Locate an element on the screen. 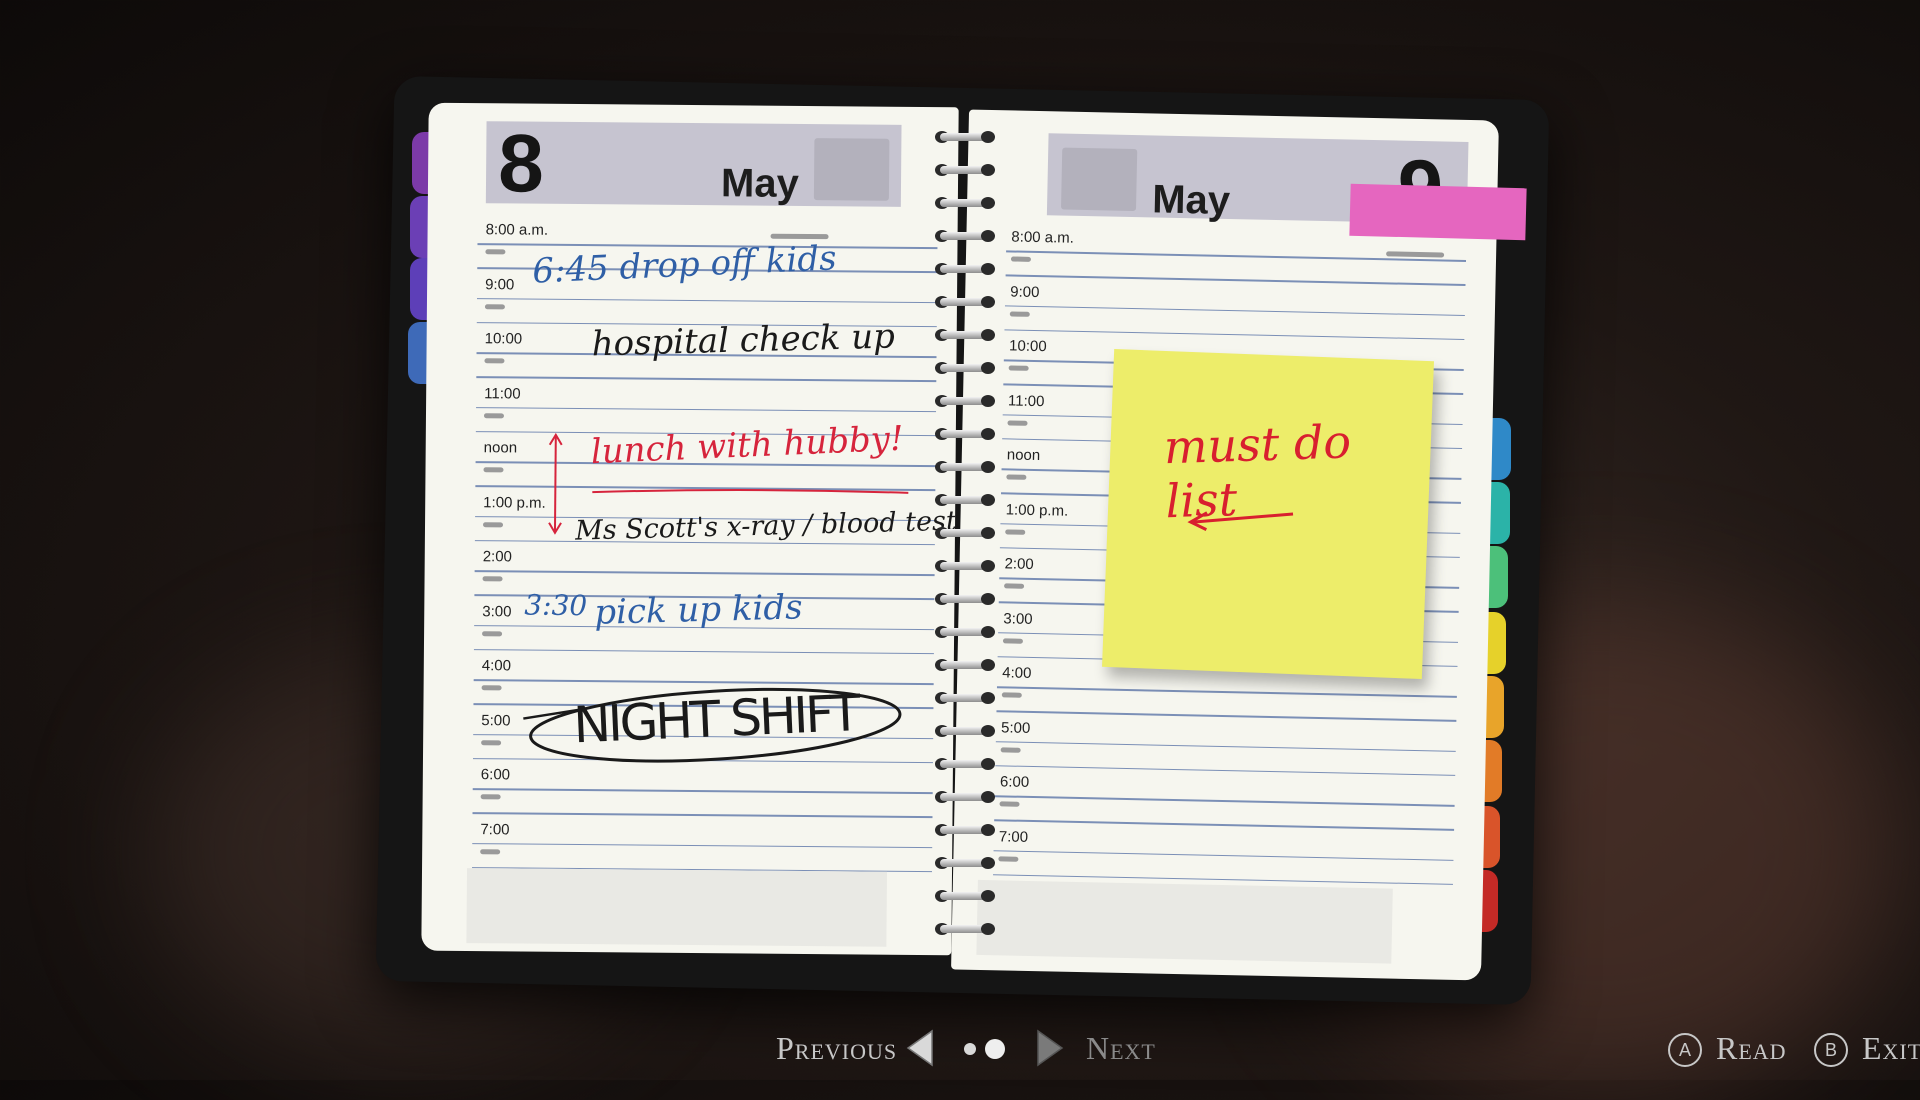 This screenshot has width=1920, height=1100. page-indicator-icon is located at coordinates (984, 1049).